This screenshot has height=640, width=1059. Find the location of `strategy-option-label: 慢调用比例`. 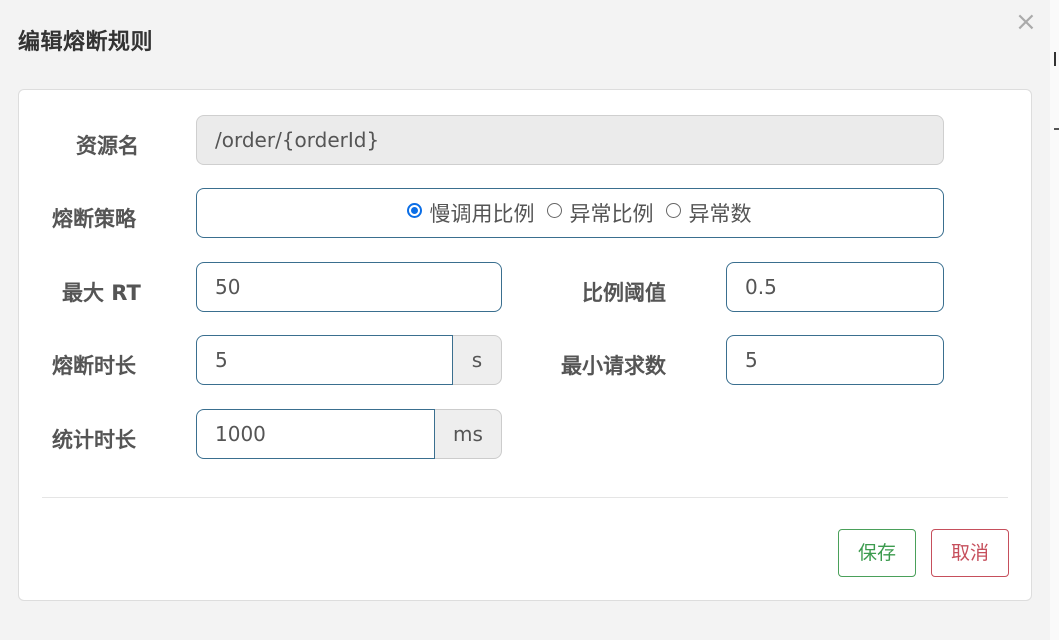

strategy-option-label: 慢调用比例 is located at coordinates (482, 214).